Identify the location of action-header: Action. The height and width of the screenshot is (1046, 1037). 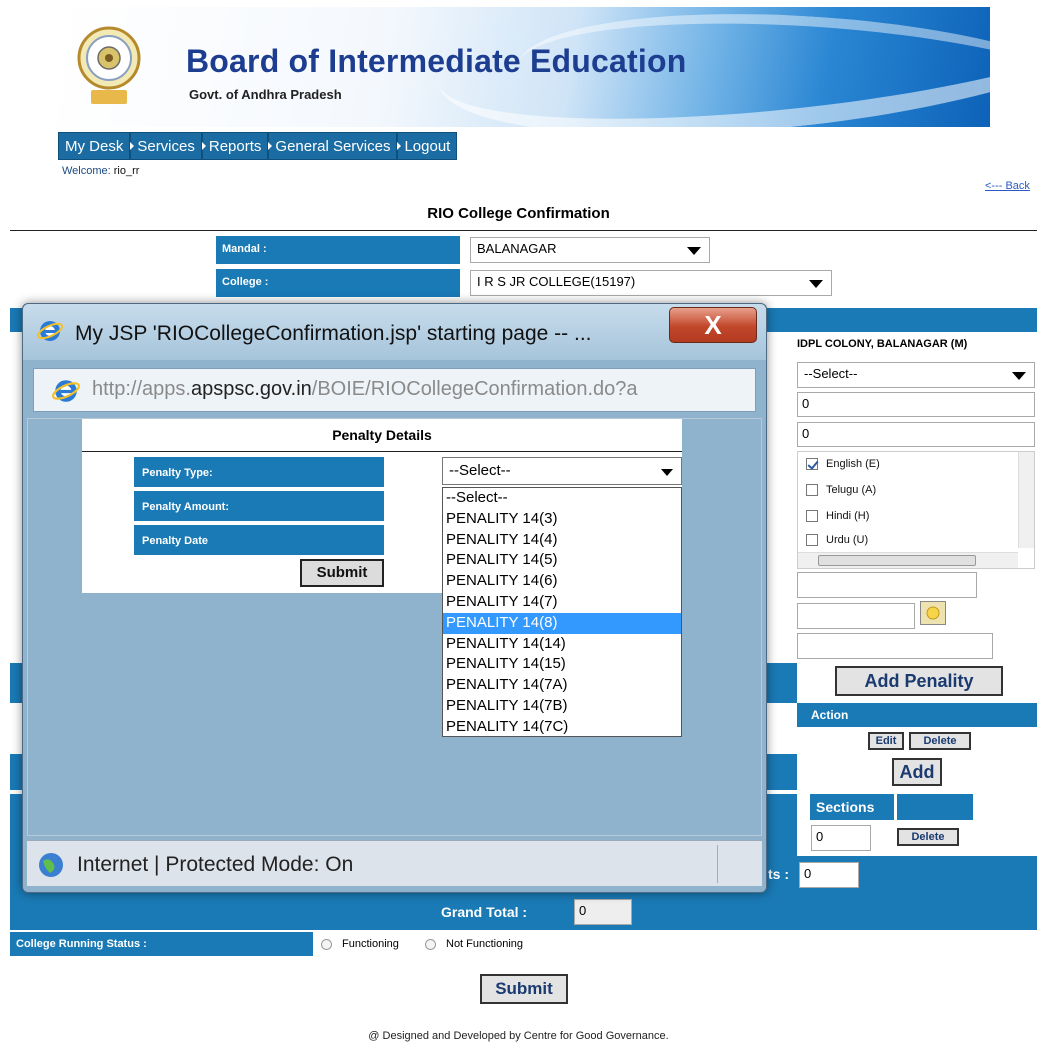
(917, 715).